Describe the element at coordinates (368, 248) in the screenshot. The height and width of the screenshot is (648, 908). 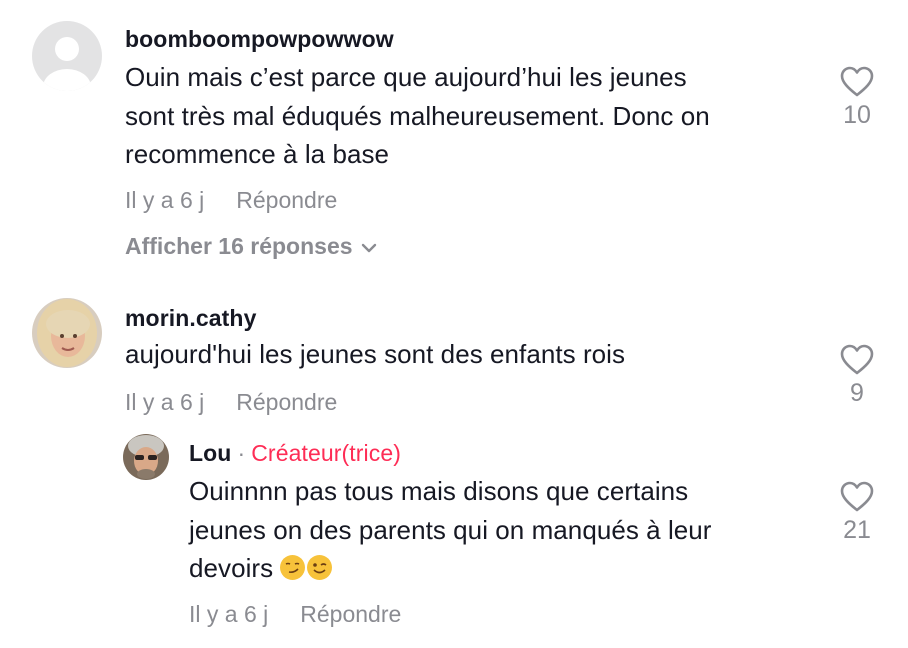
I see `chevron-down-icon` at that location.